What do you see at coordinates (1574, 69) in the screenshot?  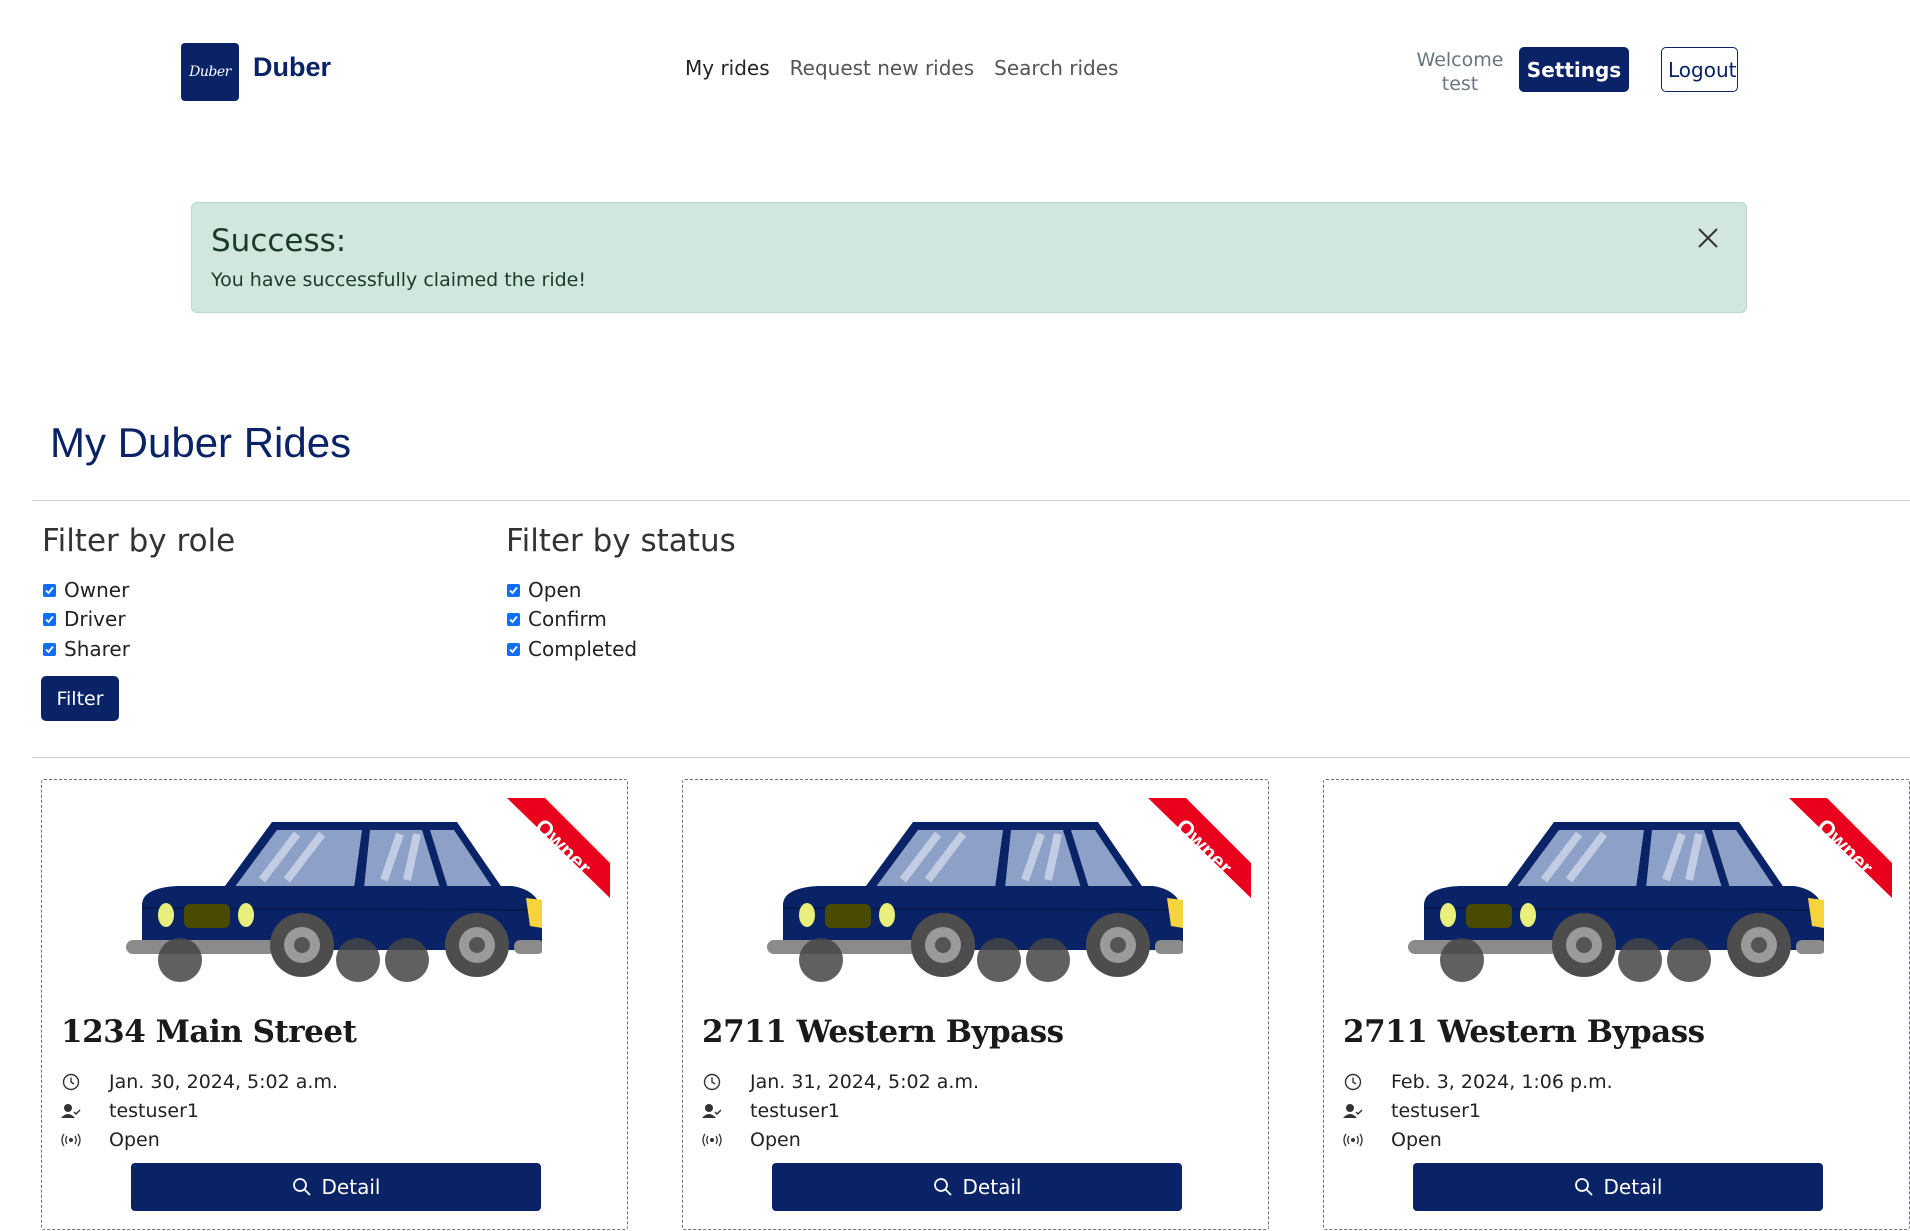 I see `settings-button: Settings` at bounding box center [1574, 69].